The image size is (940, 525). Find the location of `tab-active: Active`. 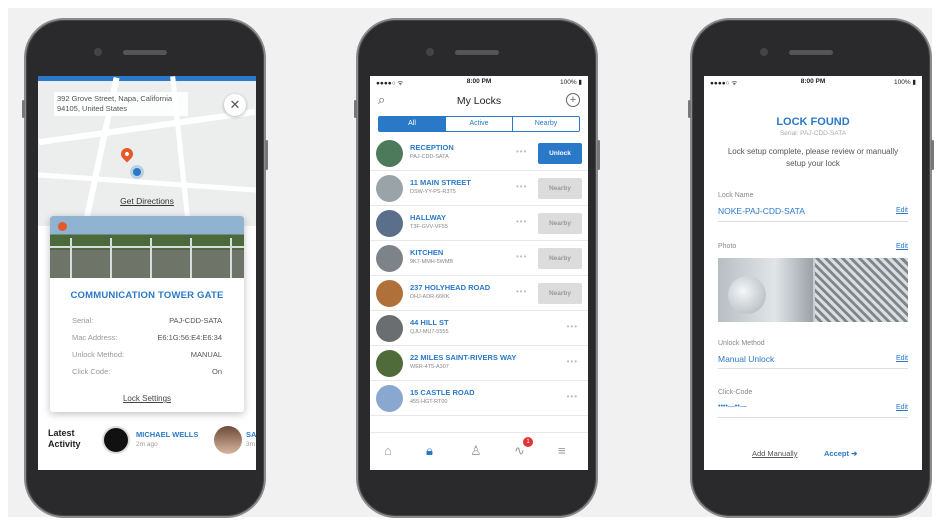

tab-active: Active is located at coordinates (479, 124).